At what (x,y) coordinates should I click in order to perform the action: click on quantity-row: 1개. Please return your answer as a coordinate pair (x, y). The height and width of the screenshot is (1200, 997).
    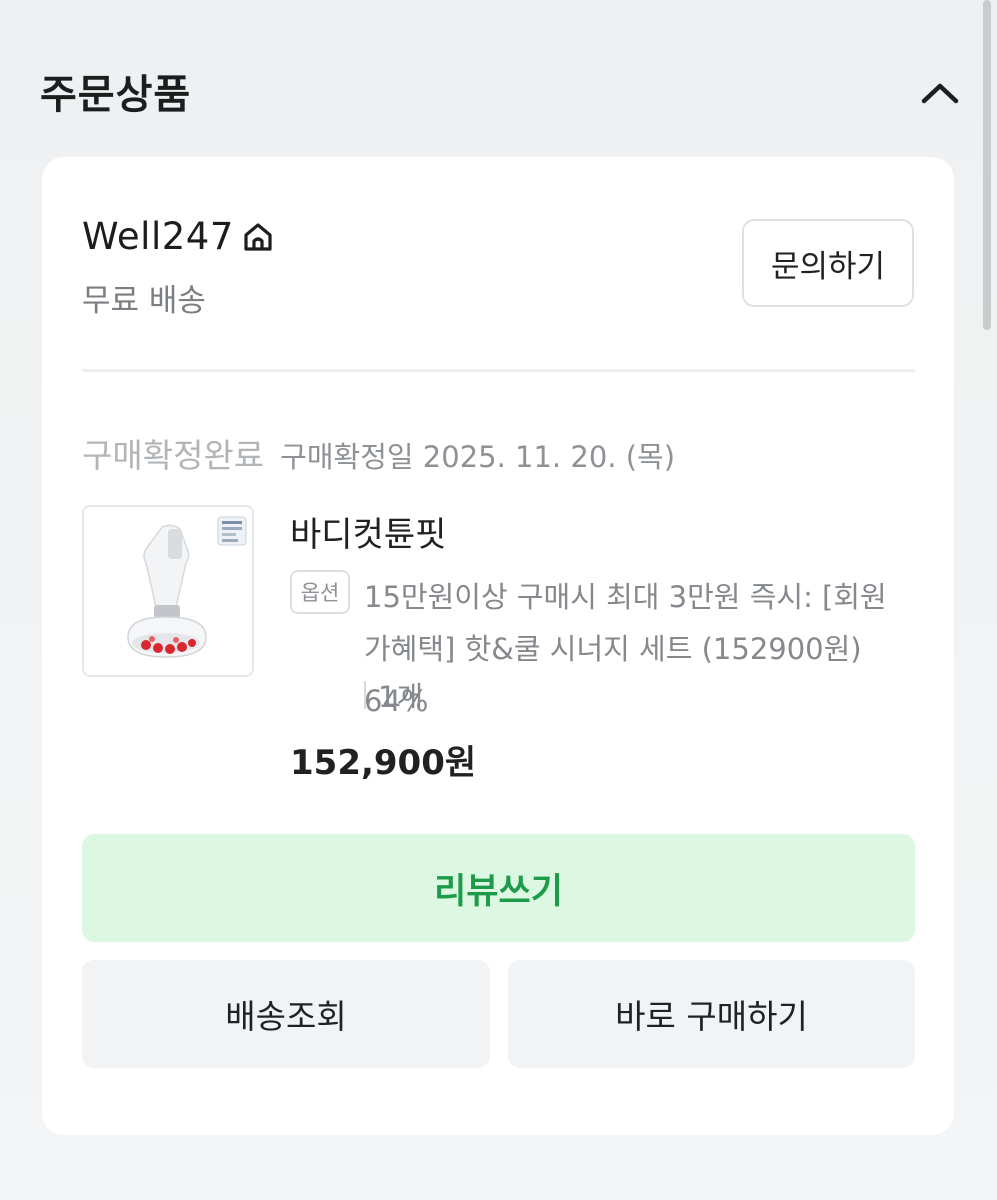
    Looking at the image, I should click on (393, 695).